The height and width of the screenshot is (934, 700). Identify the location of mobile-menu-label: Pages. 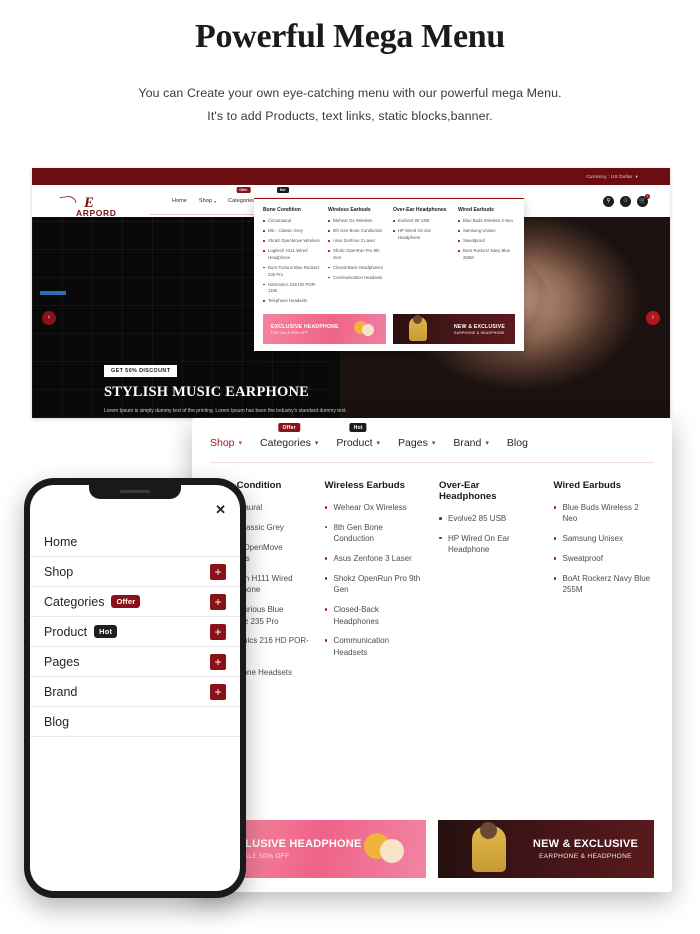
(62, 661).